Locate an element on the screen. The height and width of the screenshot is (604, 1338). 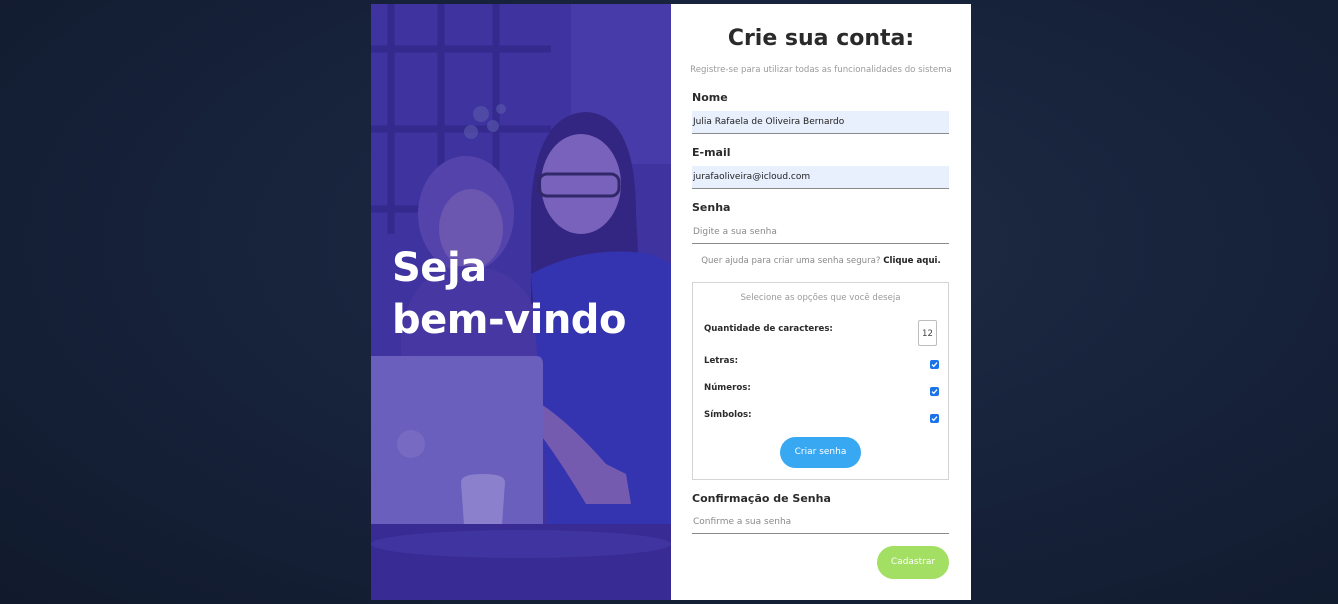
email-input: jurafaoliveira@icloud.com is located at coordinates (820, 177).